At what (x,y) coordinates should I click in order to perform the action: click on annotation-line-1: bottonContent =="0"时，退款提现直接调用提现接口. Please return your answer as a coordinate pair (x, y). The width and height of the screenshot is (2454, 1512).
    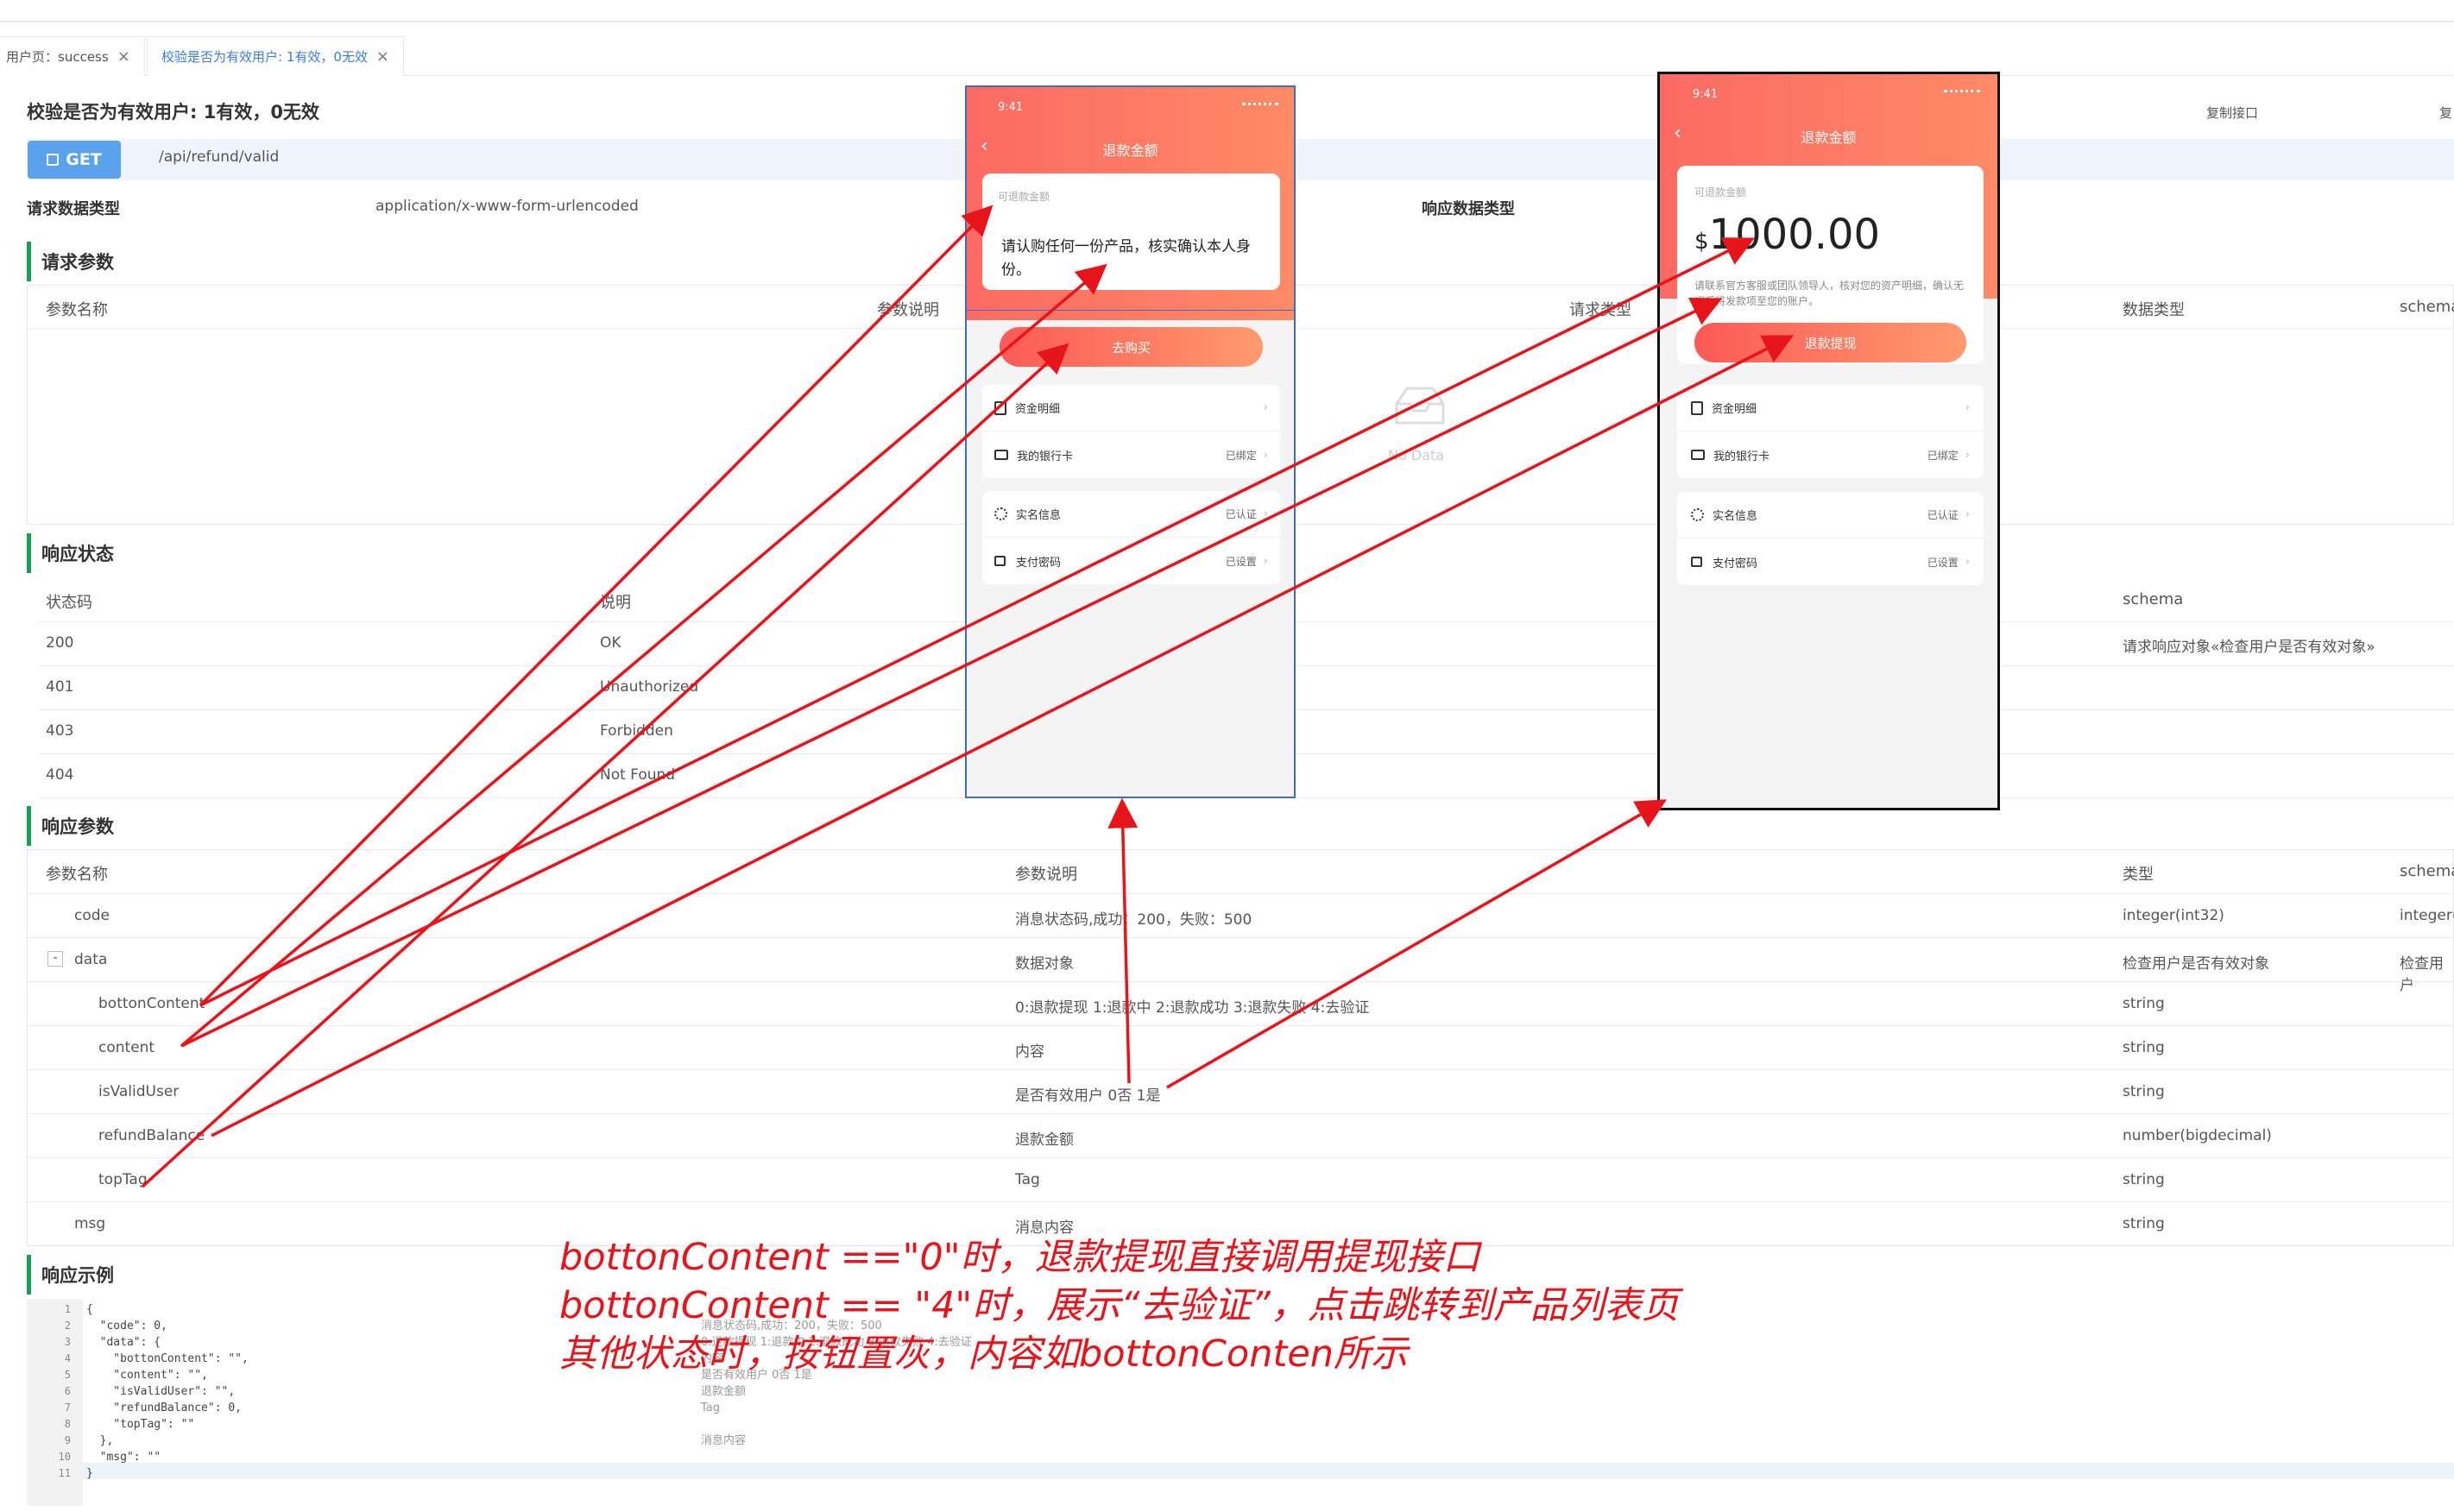
    Looking at the image, I should click on (1019, 1257).